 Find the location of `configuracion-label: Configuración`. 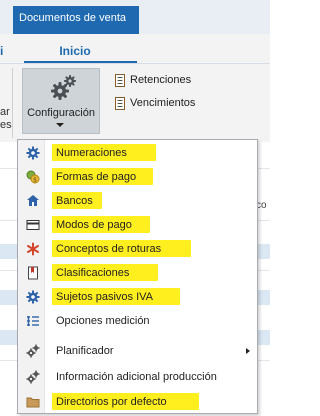

configuracion-label: Configuración is located at coordinates (61, 113).